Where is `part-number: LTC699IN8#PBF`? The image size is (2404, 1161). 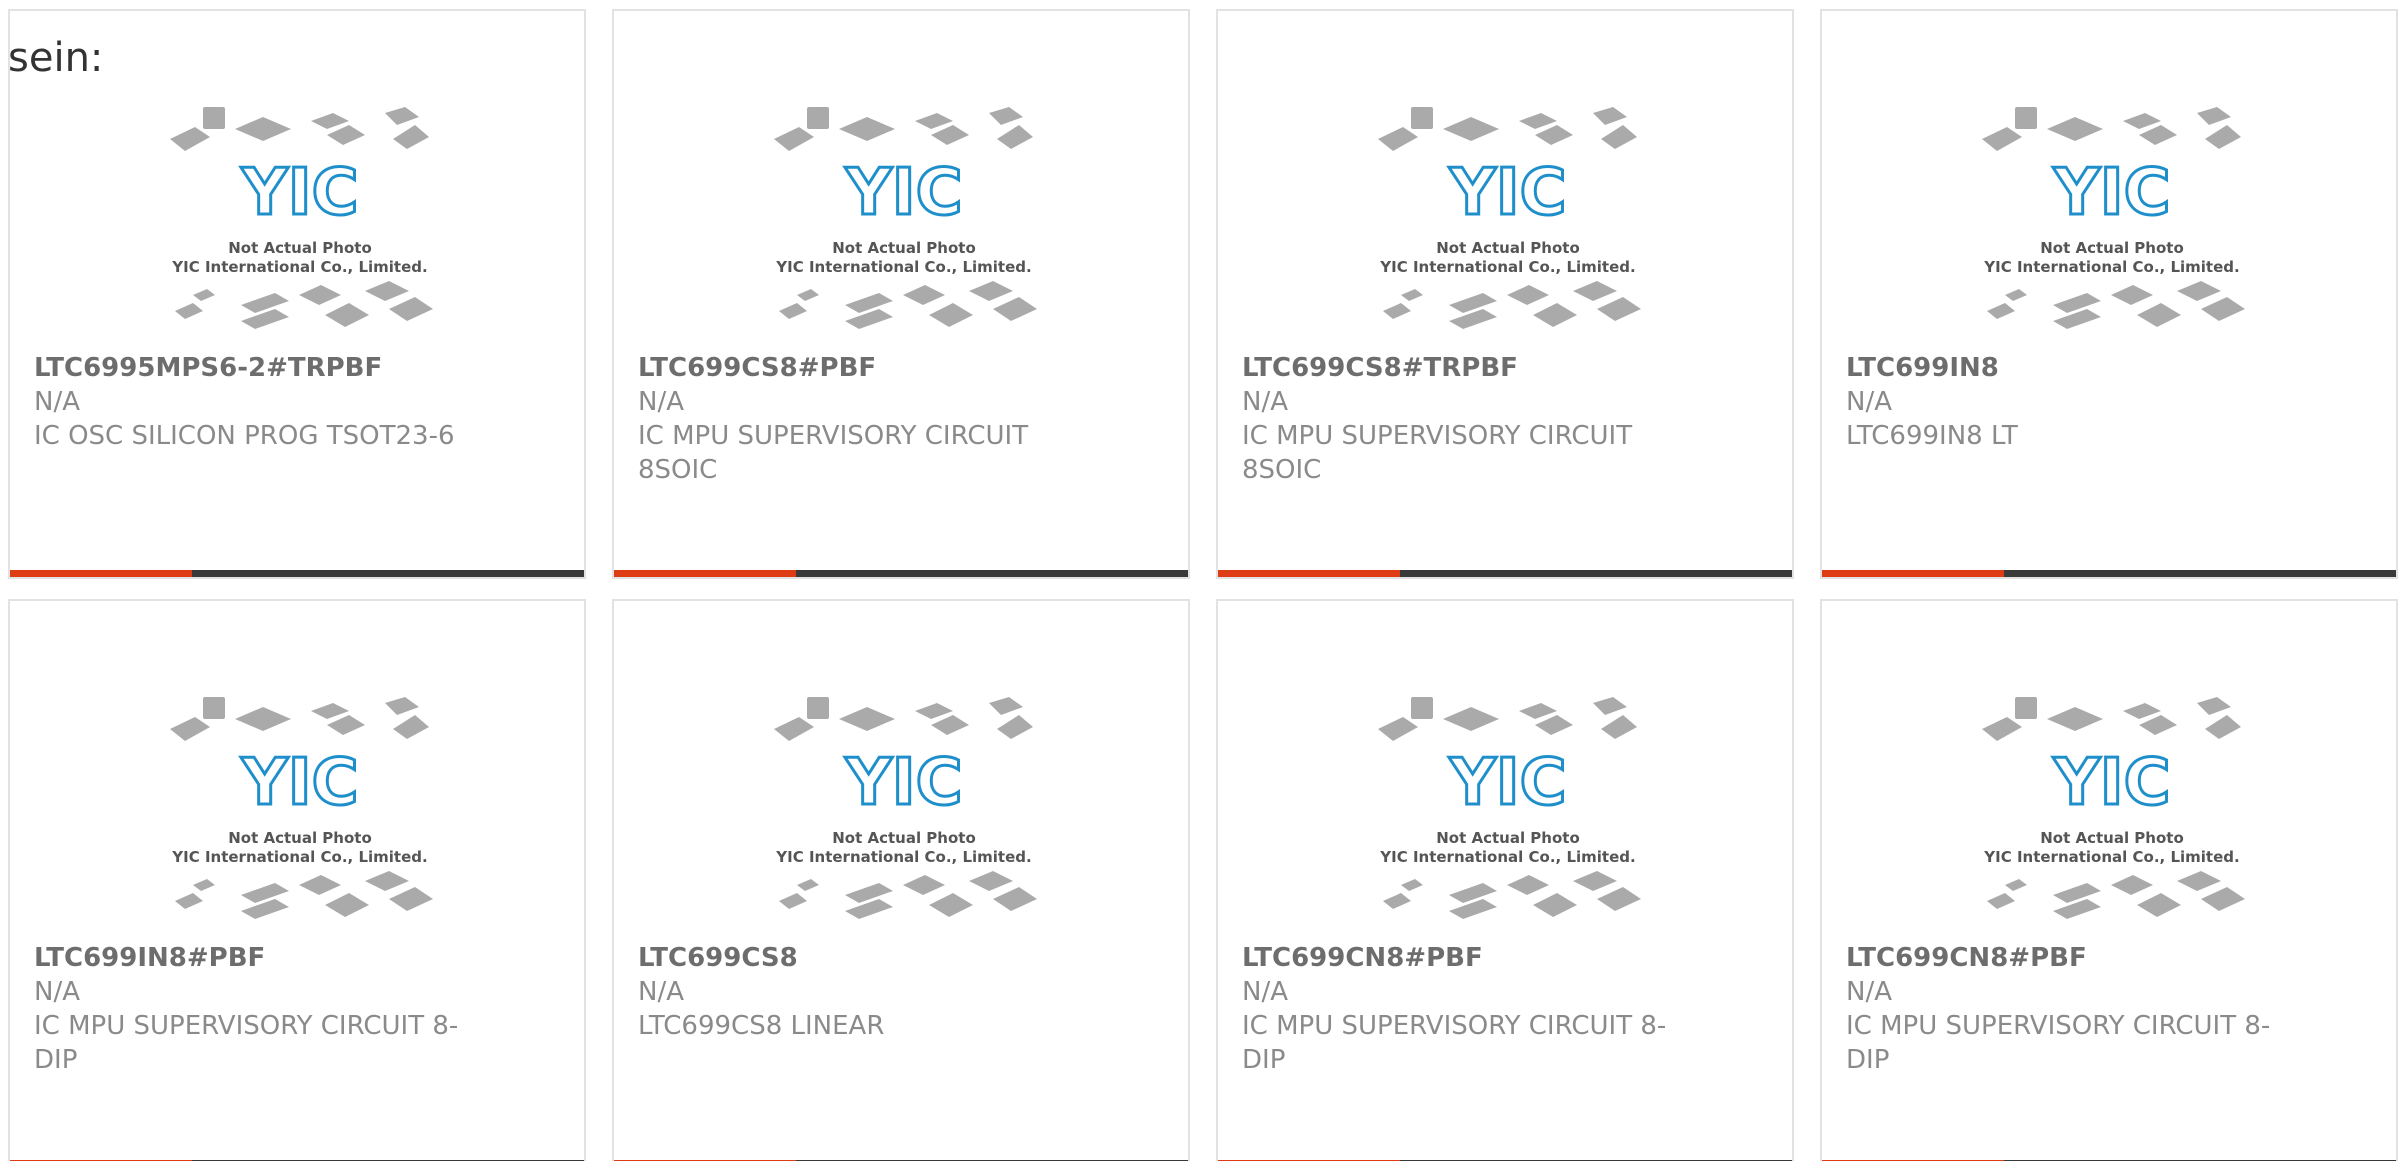 part-number: LTC699IN8#PBF is located at coordinates (299, 958).